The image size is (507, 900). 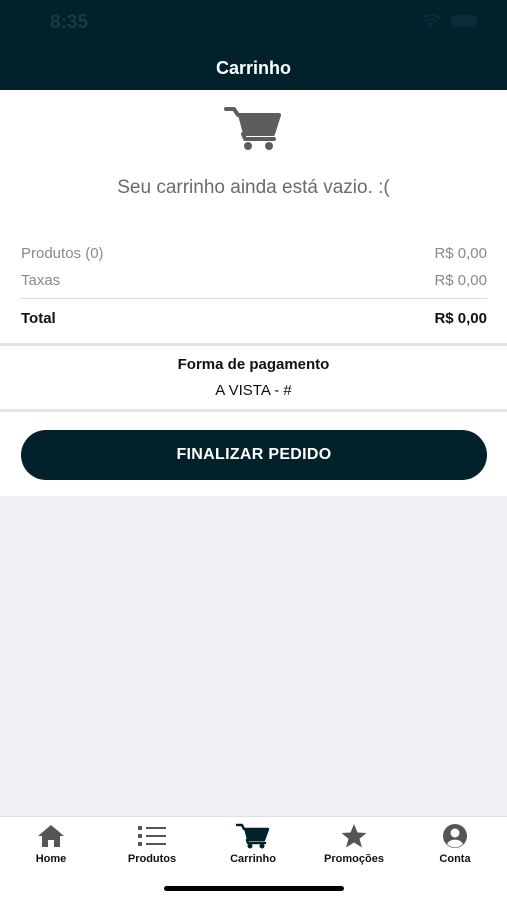 I want to click on list-icon, so click(x=152, y=836).